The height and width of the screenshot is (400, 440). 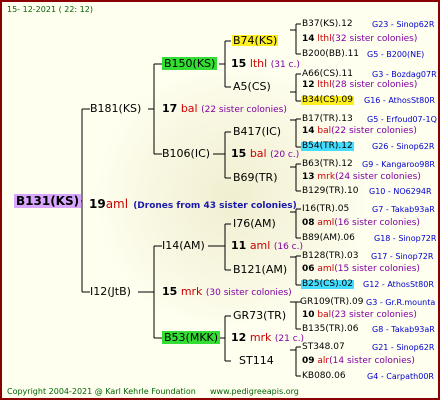 I want to click on dam-info: 15 mrk (30 sister colonies), so click(x=227, y=292).